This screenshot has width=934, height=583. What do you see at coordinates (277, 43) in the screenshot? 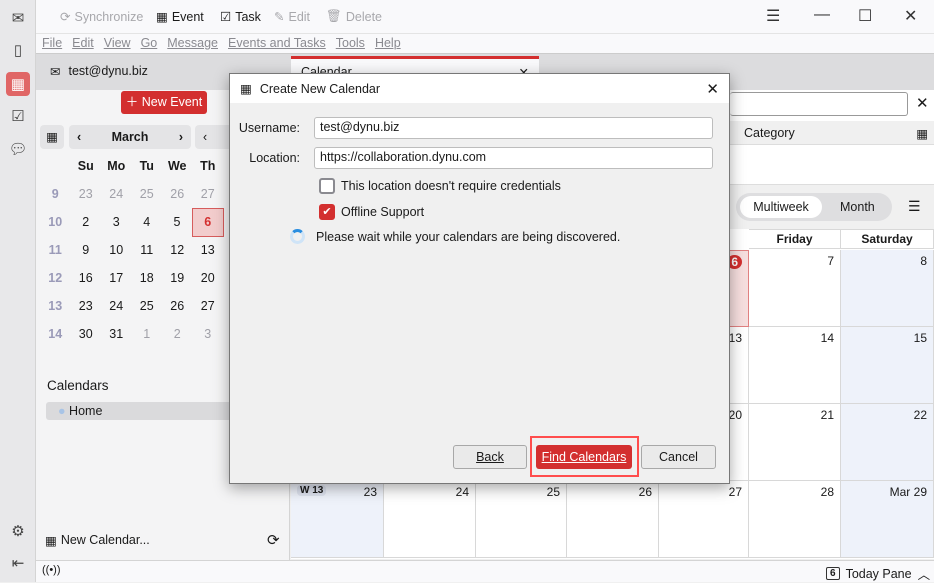
I see `menu-events-tasks: Events and Tasks` at bounding box center [277, 43].